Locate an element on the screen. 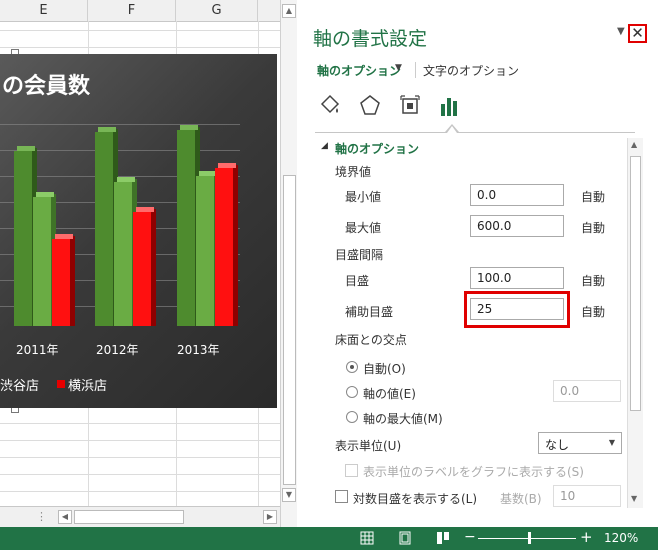 This screenshot has height=550, width=658. zoom-slider is located at coordinates (527, 538).